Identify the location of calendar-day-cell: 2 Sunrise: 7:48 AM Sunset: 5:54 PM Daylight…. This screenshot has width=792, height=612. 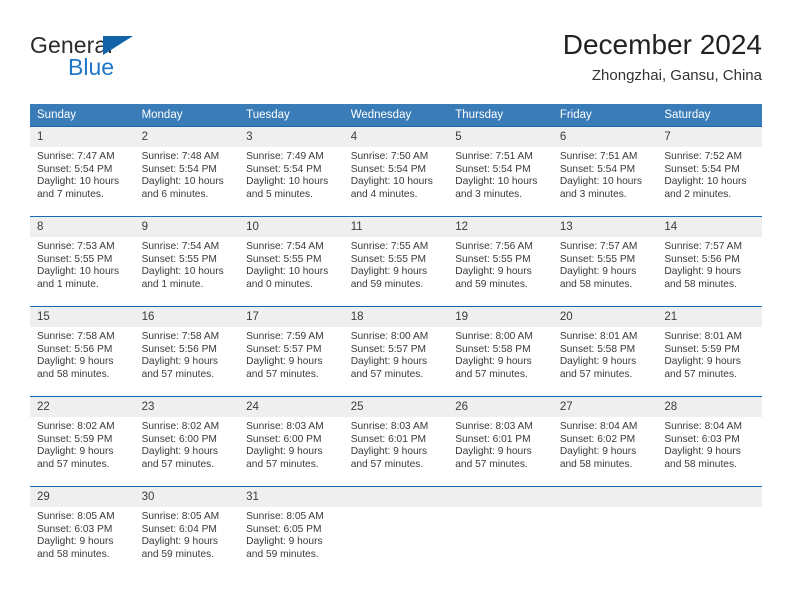
(187, 171).